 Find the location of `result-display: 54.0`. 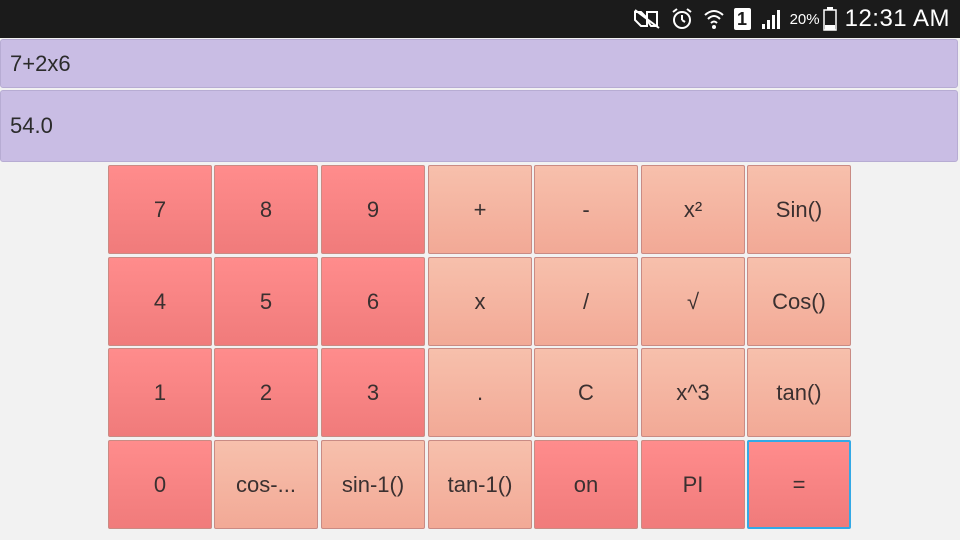

result-display: 54.0 is located at coordinates (479, 126).